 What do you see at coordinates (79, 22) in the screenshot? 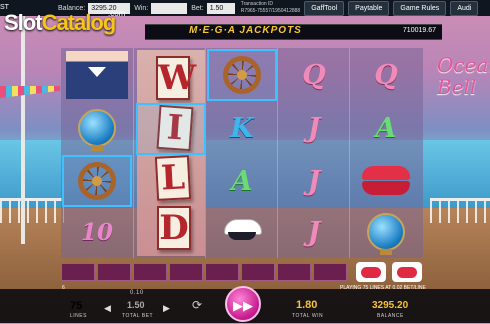
I see `watermark-accent: Catalog` at bounding box center [79, 22].